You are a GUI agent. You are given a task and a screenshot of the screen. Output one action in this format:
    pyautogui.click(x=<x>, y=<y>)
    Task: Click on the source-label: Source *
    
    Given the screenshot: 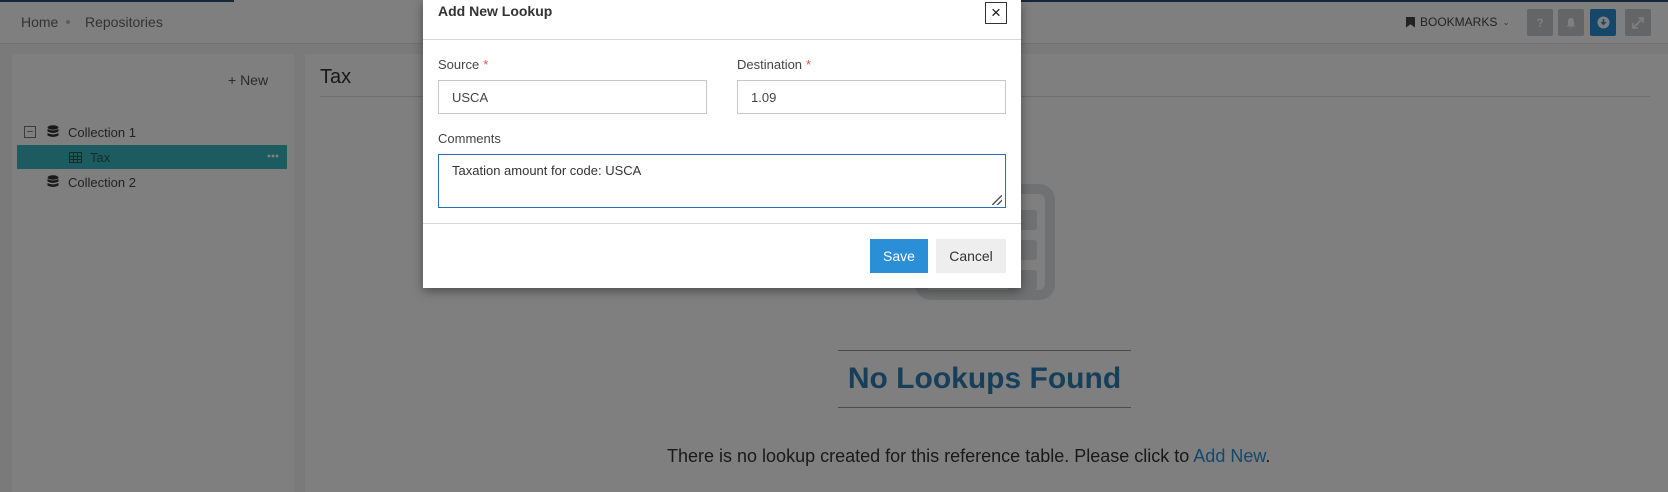 What is the action you would take?
    pyautogui.click(x=463, y=64)
    